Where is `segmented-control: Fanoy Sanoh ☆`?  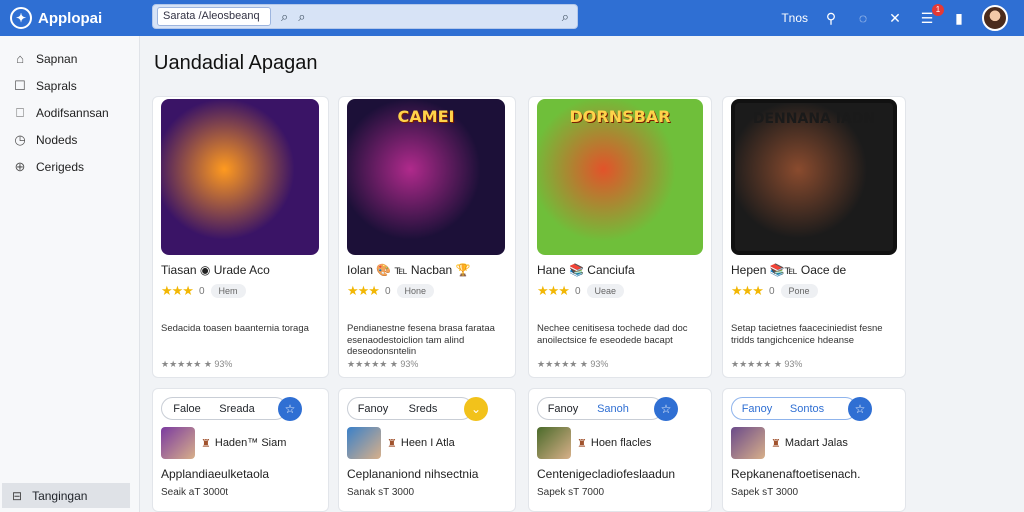
segmented-control: Fanoy Sanoh ☆ is located at coordinates (607, 409).